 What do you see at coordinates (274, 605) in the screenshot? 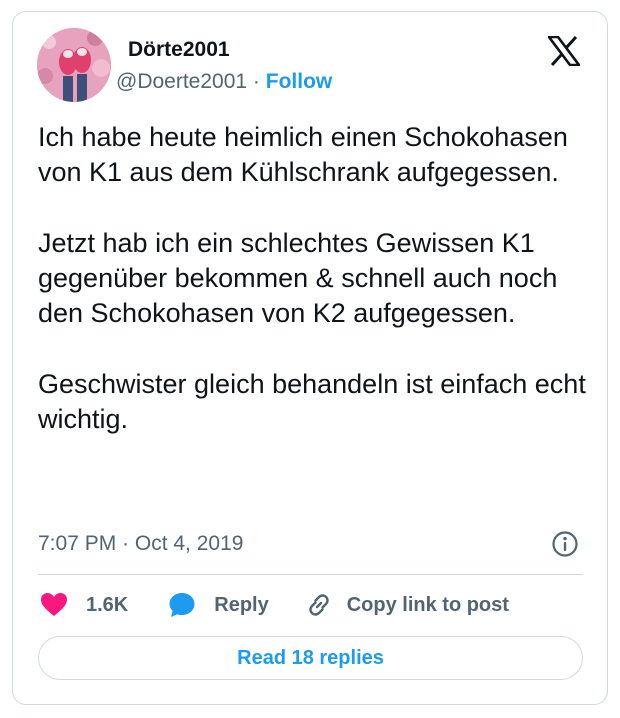
I see `action-bar: 1.6K Reply Copy link to post` at bounding box center [274, 605].